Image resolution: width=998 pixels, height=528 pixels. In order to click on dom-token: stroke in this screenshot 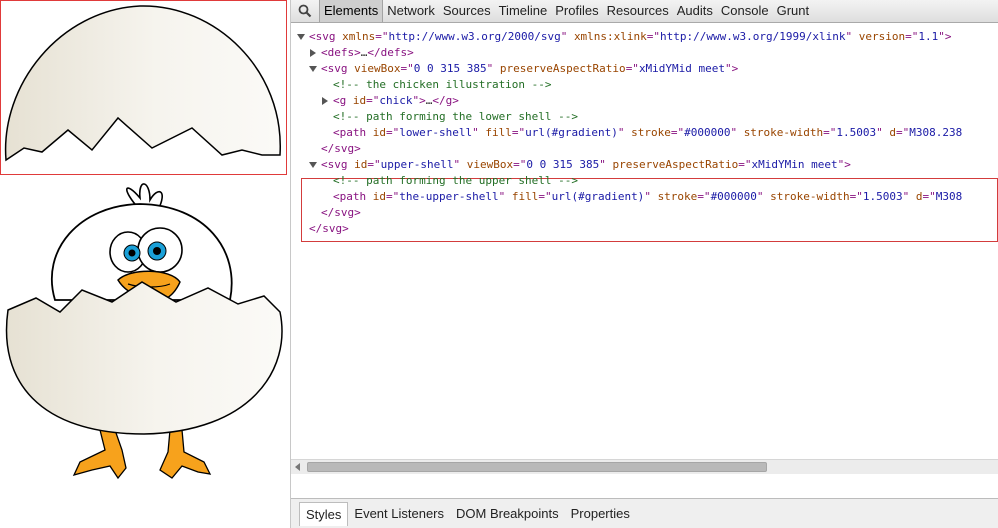, I will do `click(651, 132)`.